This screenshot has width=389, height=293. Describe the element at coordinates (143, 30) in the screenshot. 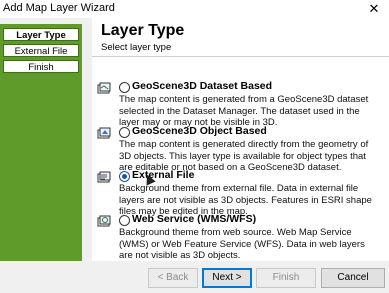

I see `page-title: Layer Type` at that location.